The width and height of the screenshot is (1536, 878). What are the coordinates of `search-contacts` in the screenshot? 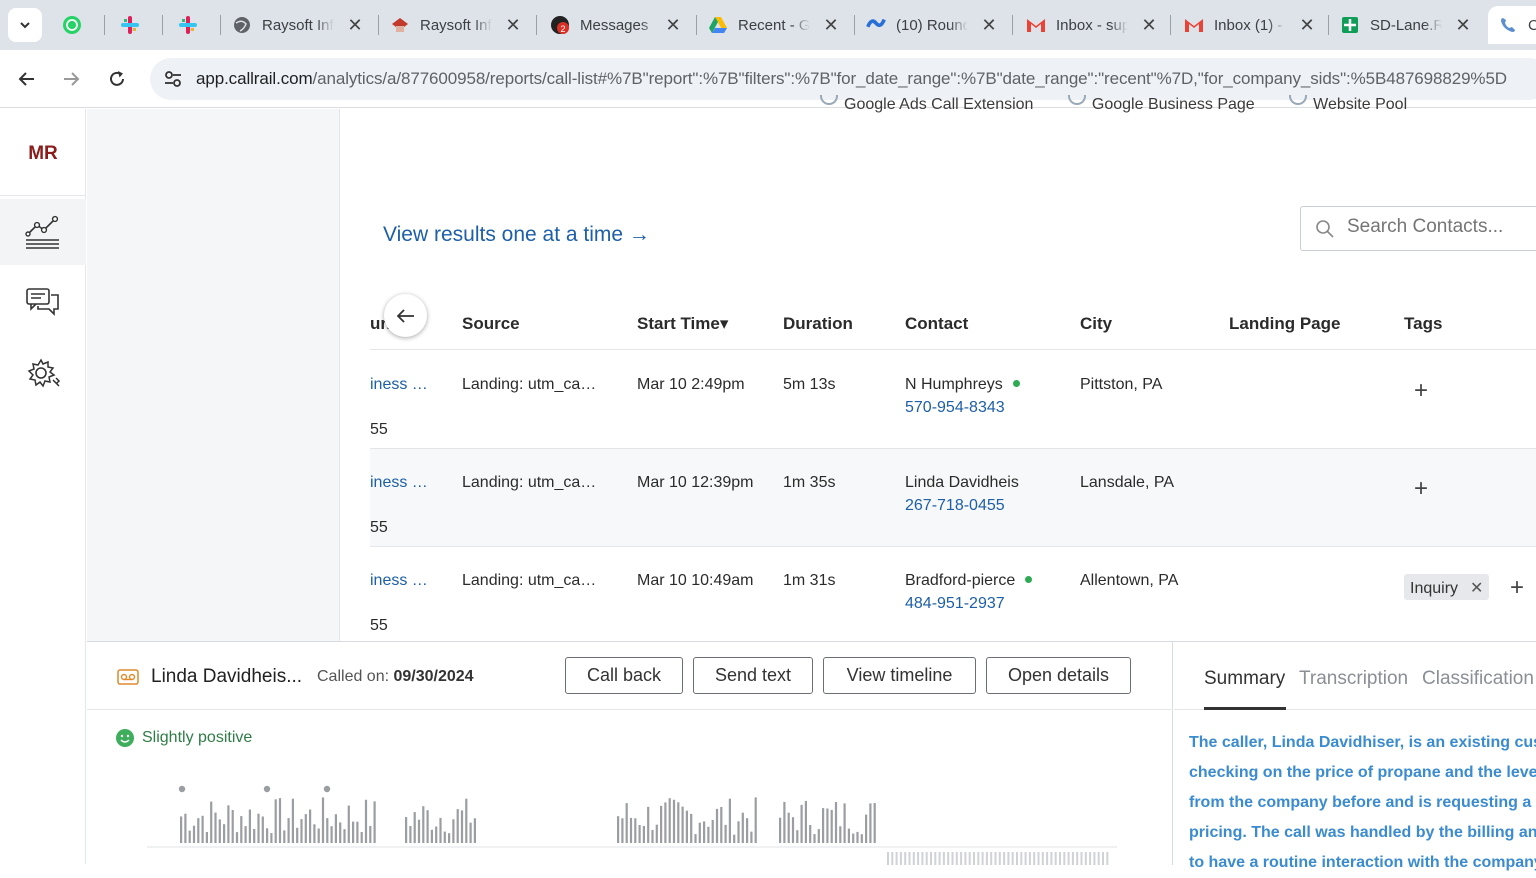 It's located at (1418, 228).